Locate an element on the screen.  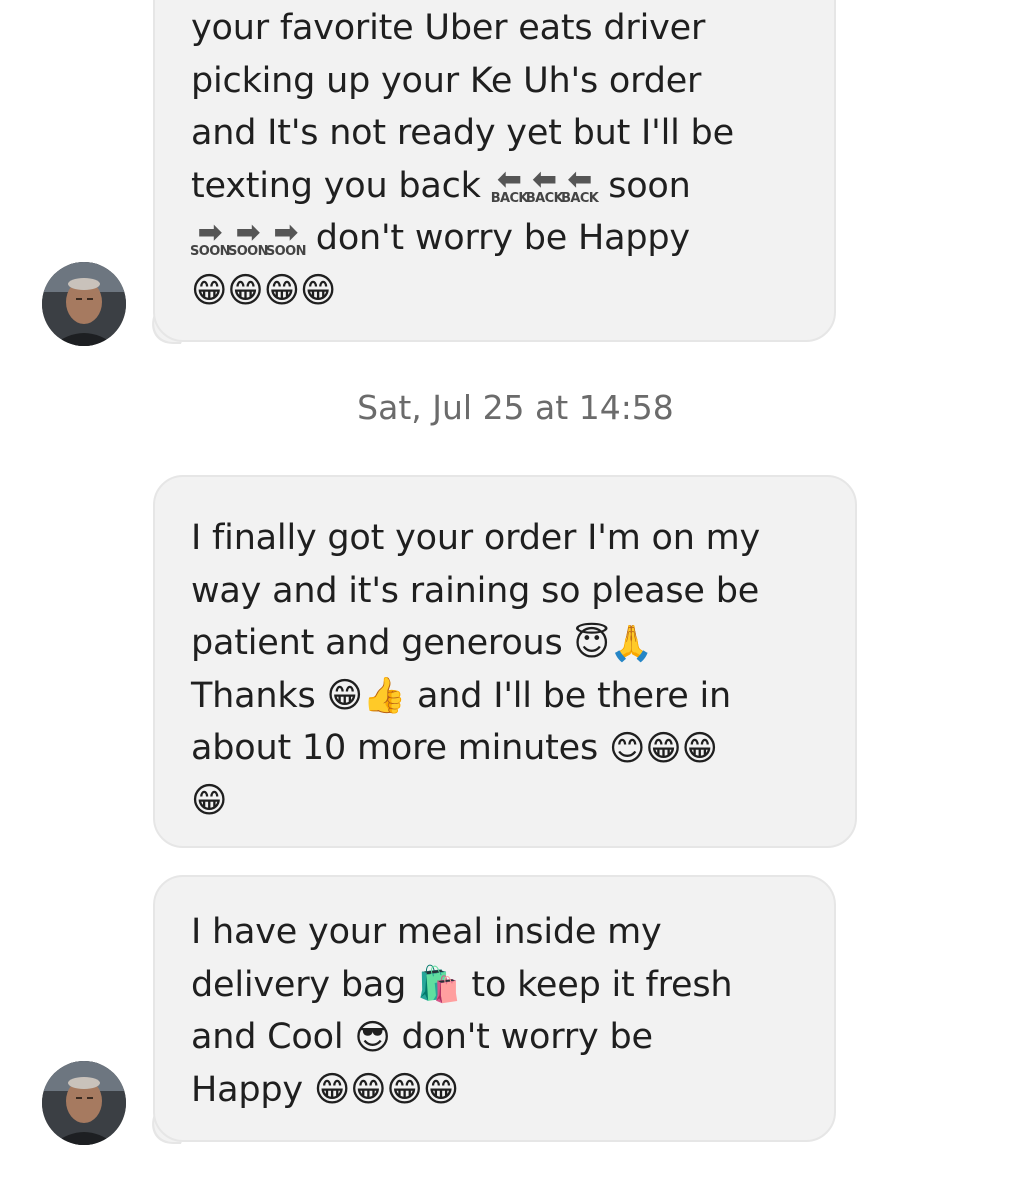
message-text: soon is located at coordinates (649, 185).